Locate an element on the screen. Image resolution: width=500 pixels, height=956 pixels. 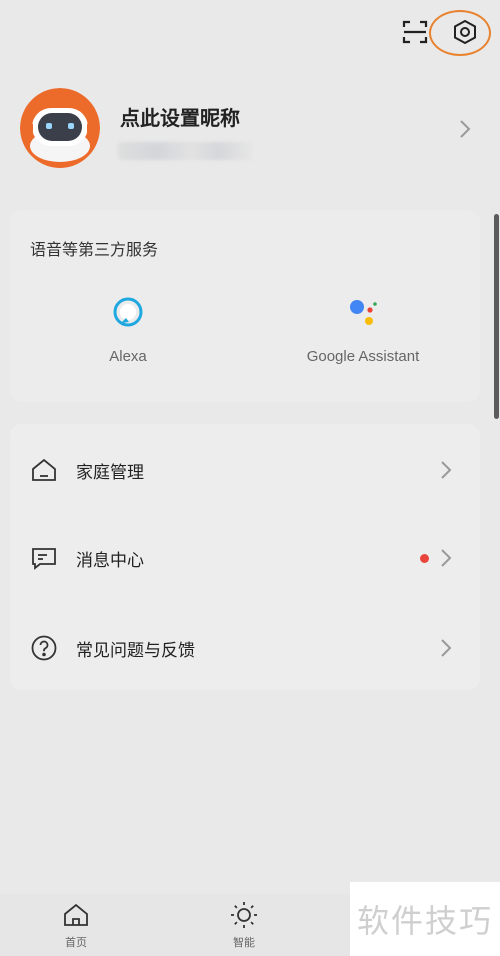
message-icon is located at coordinates (44, 559).